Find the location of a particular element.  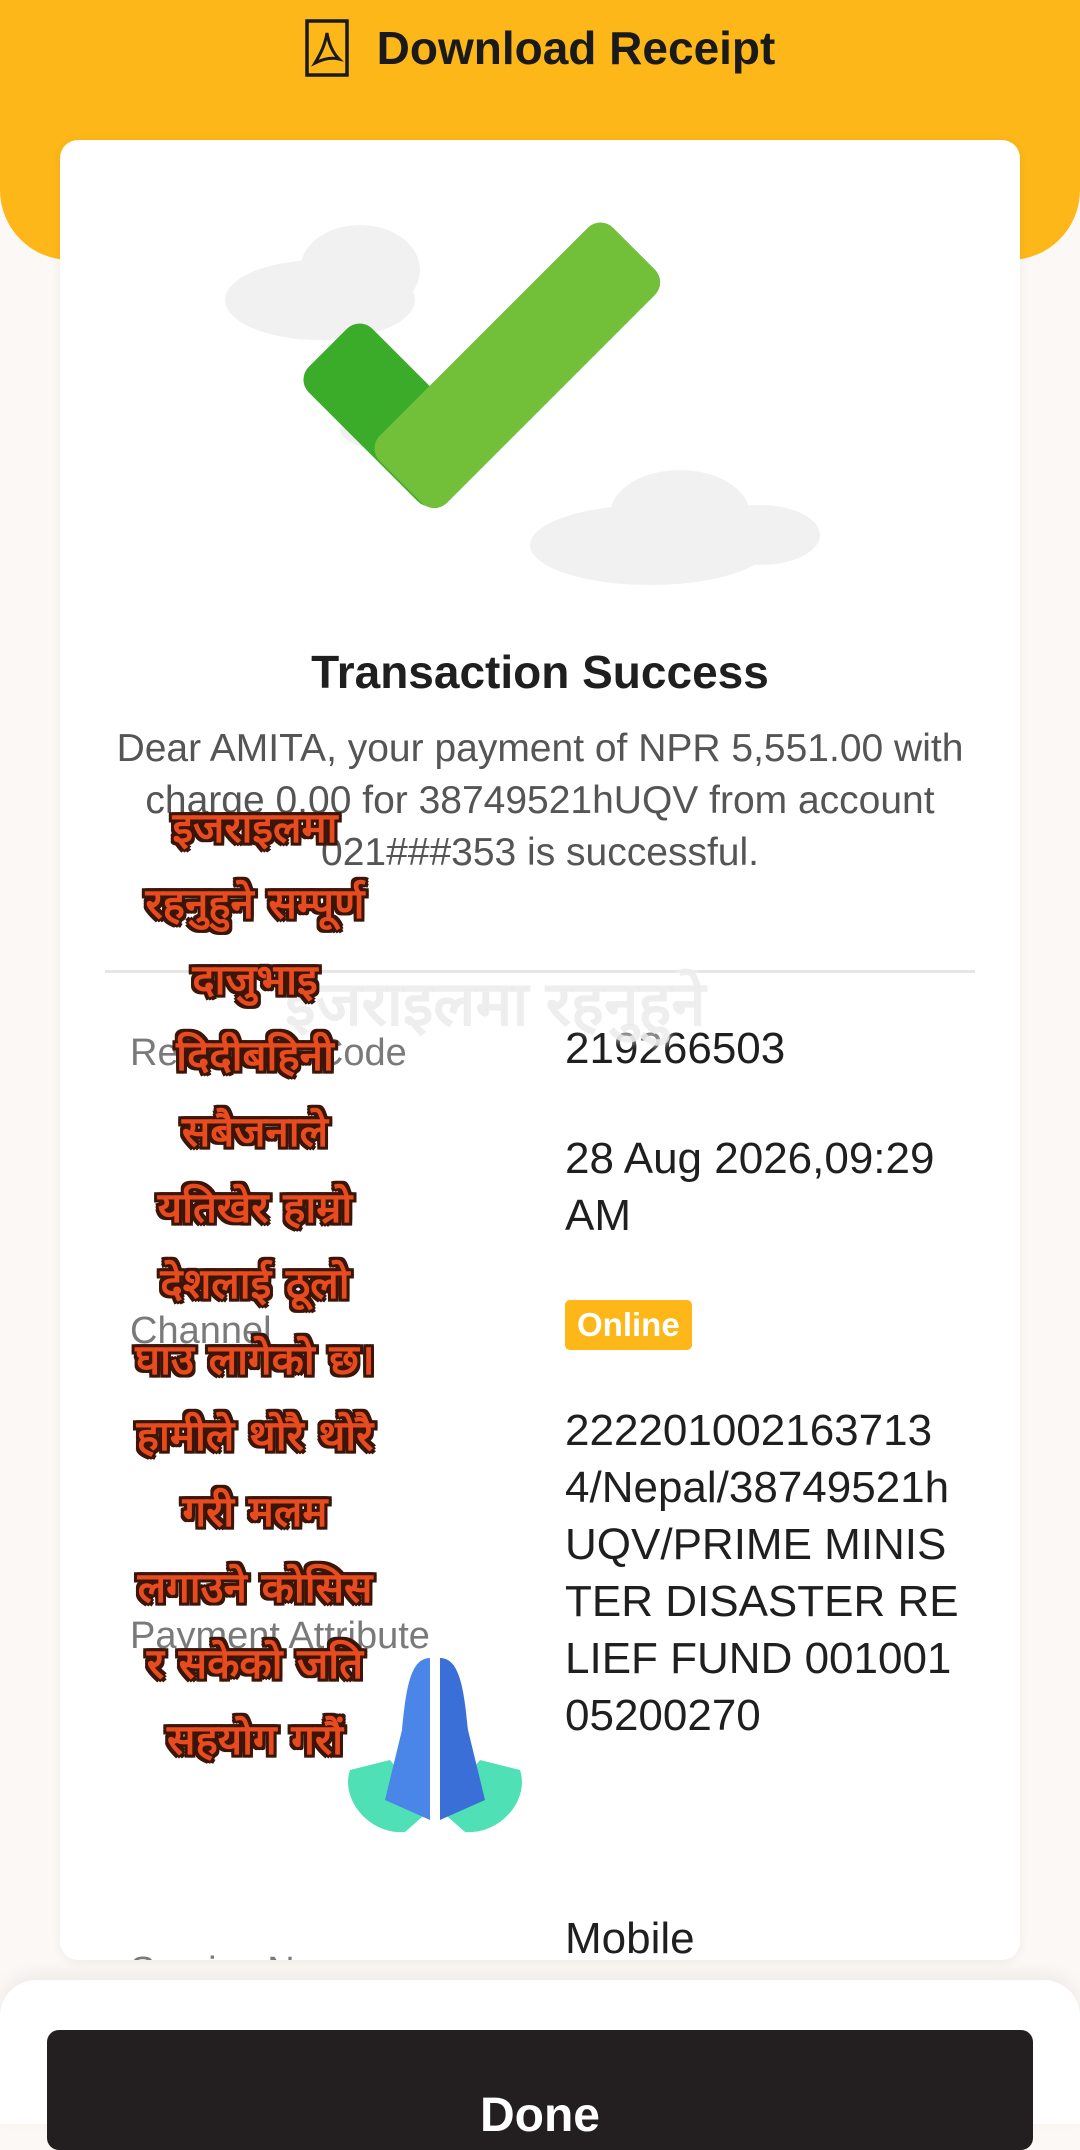

download-receipt-button: Download Receipt is located at coordinates (540, 47).